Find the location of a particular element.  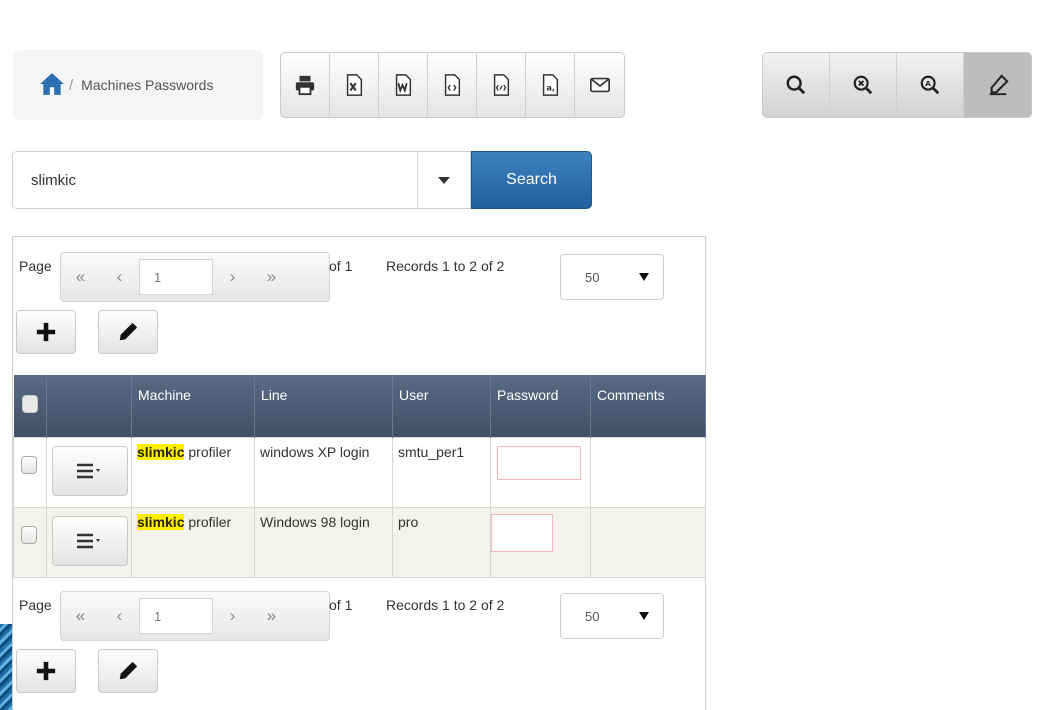

top-pager: Page « ‹ › » of 1 Records 1 to 2 of 2 50 is located at coordinates (359, 277).